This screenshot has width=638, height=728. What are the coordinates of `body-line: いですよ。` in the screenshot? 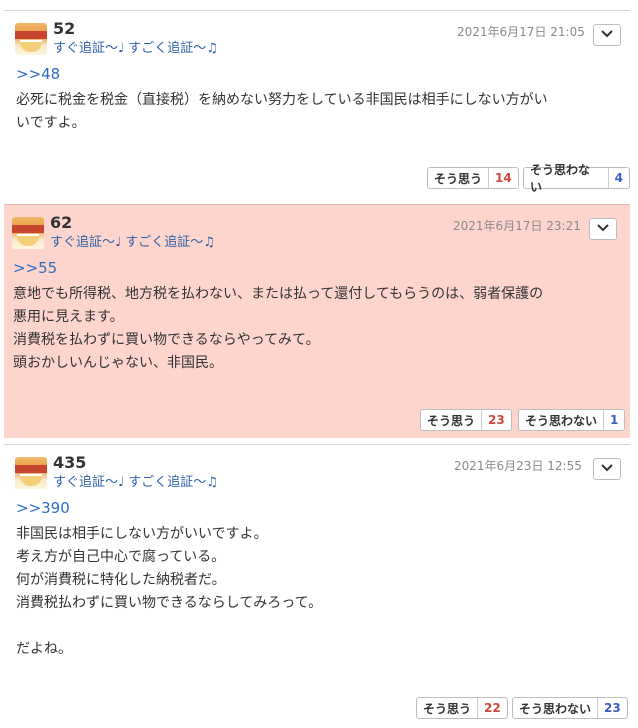 It's located at (51, 123).